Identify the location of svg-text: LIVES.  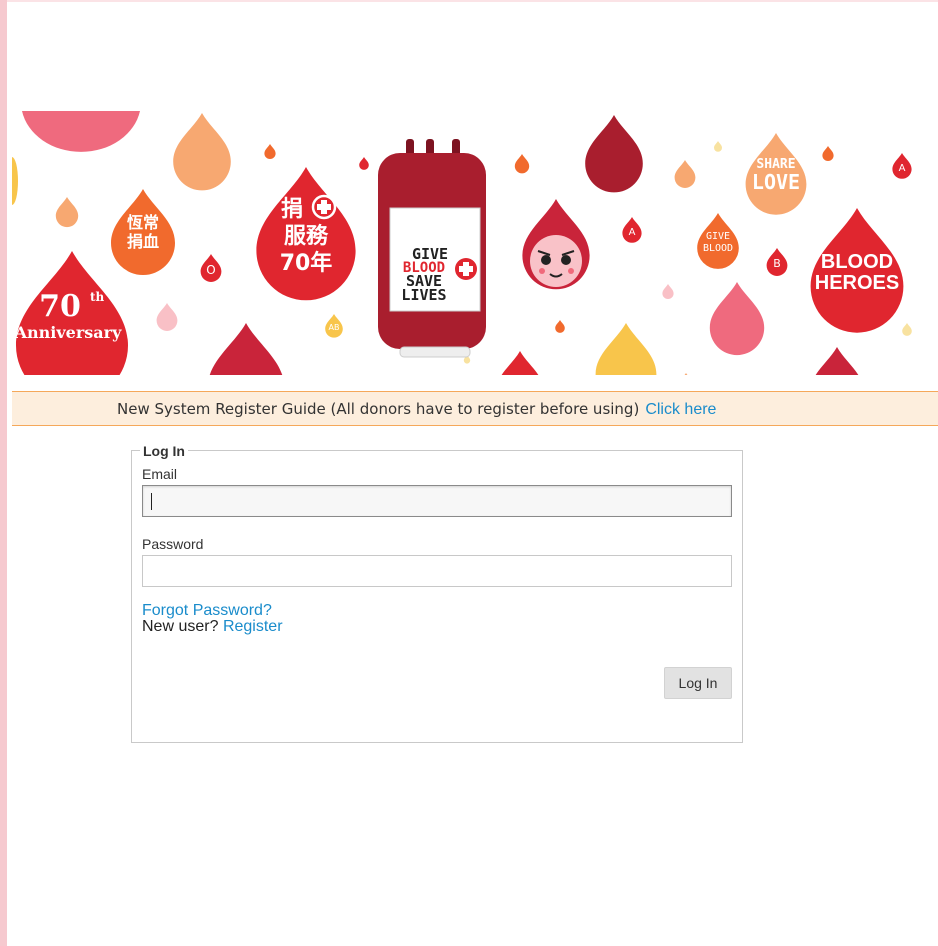
(423, 295).